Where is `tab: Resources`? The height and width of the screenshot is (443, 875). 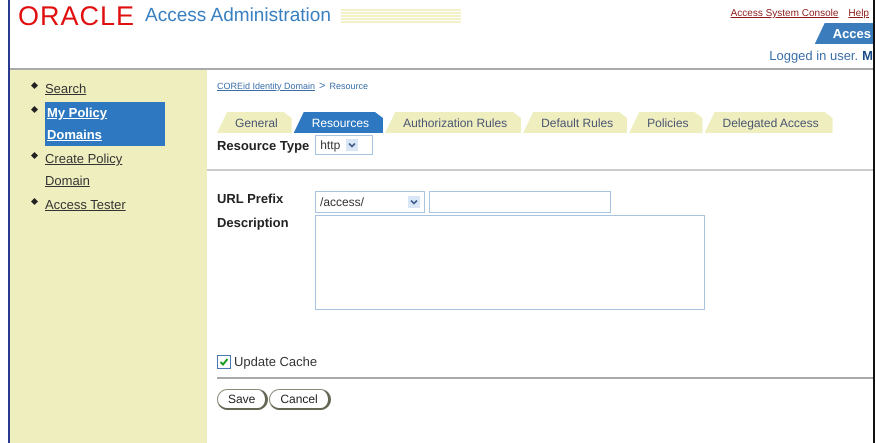 tab: Resources is located at coordinates (339, 122).